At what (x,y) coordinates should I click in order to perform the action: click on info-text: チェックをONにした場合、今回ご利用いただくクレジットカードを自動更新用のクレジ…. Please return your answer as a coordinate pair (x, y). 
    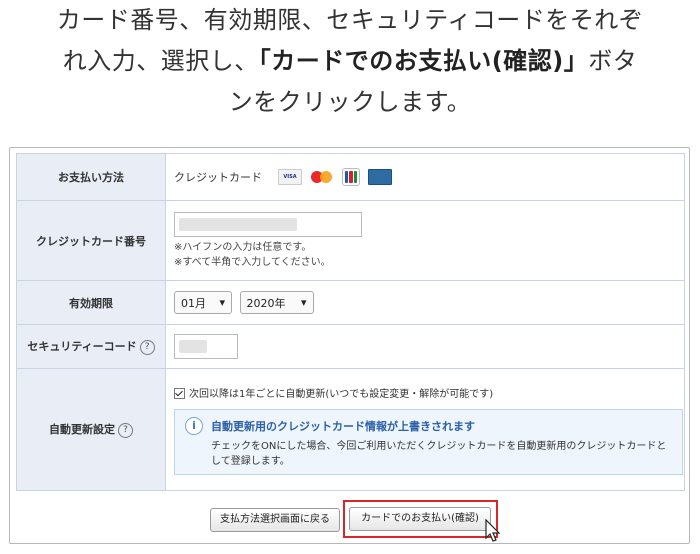
    Looking at the image, I should click on (439, 453).